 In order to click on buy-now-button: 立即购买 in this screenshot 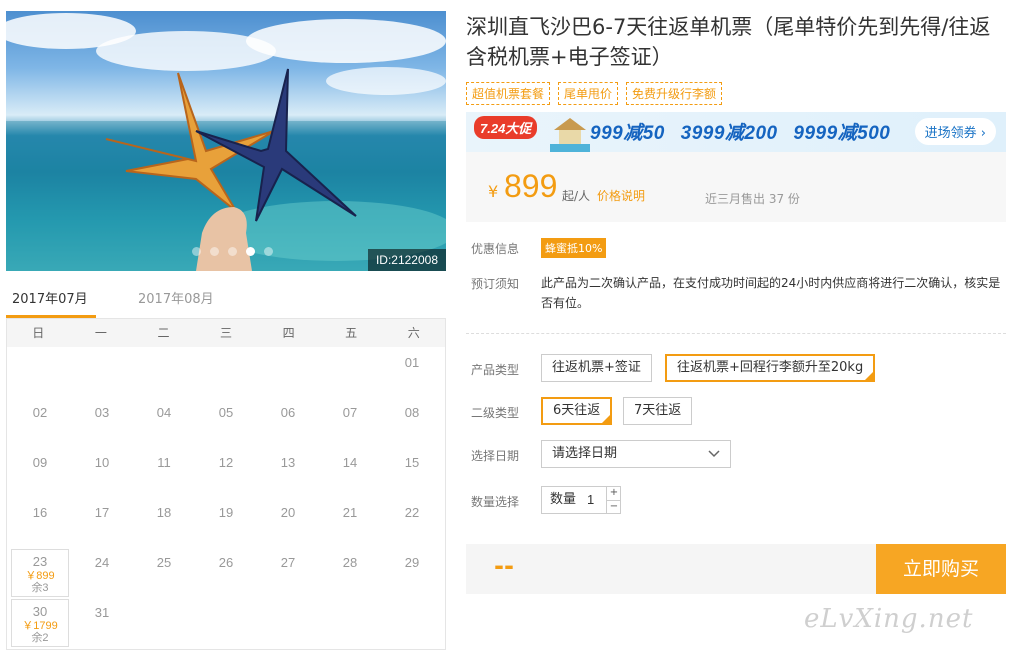, I will do `click(941, 569)`.